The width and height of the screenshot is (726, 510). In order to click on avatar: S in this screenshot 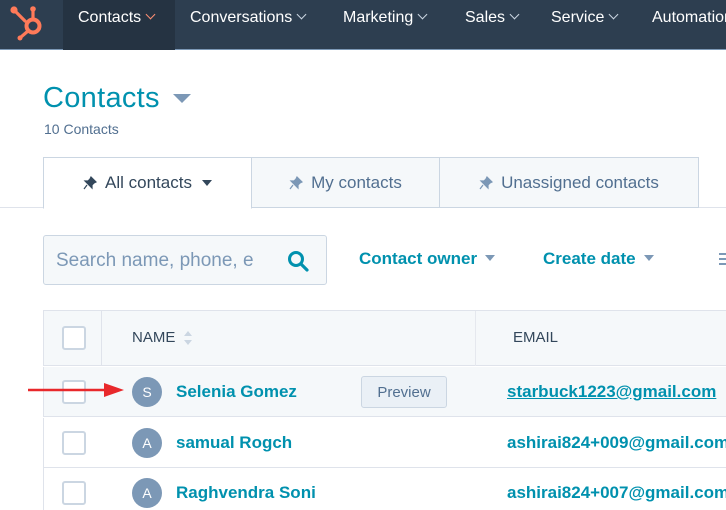, I will do `click(147, 392)`.